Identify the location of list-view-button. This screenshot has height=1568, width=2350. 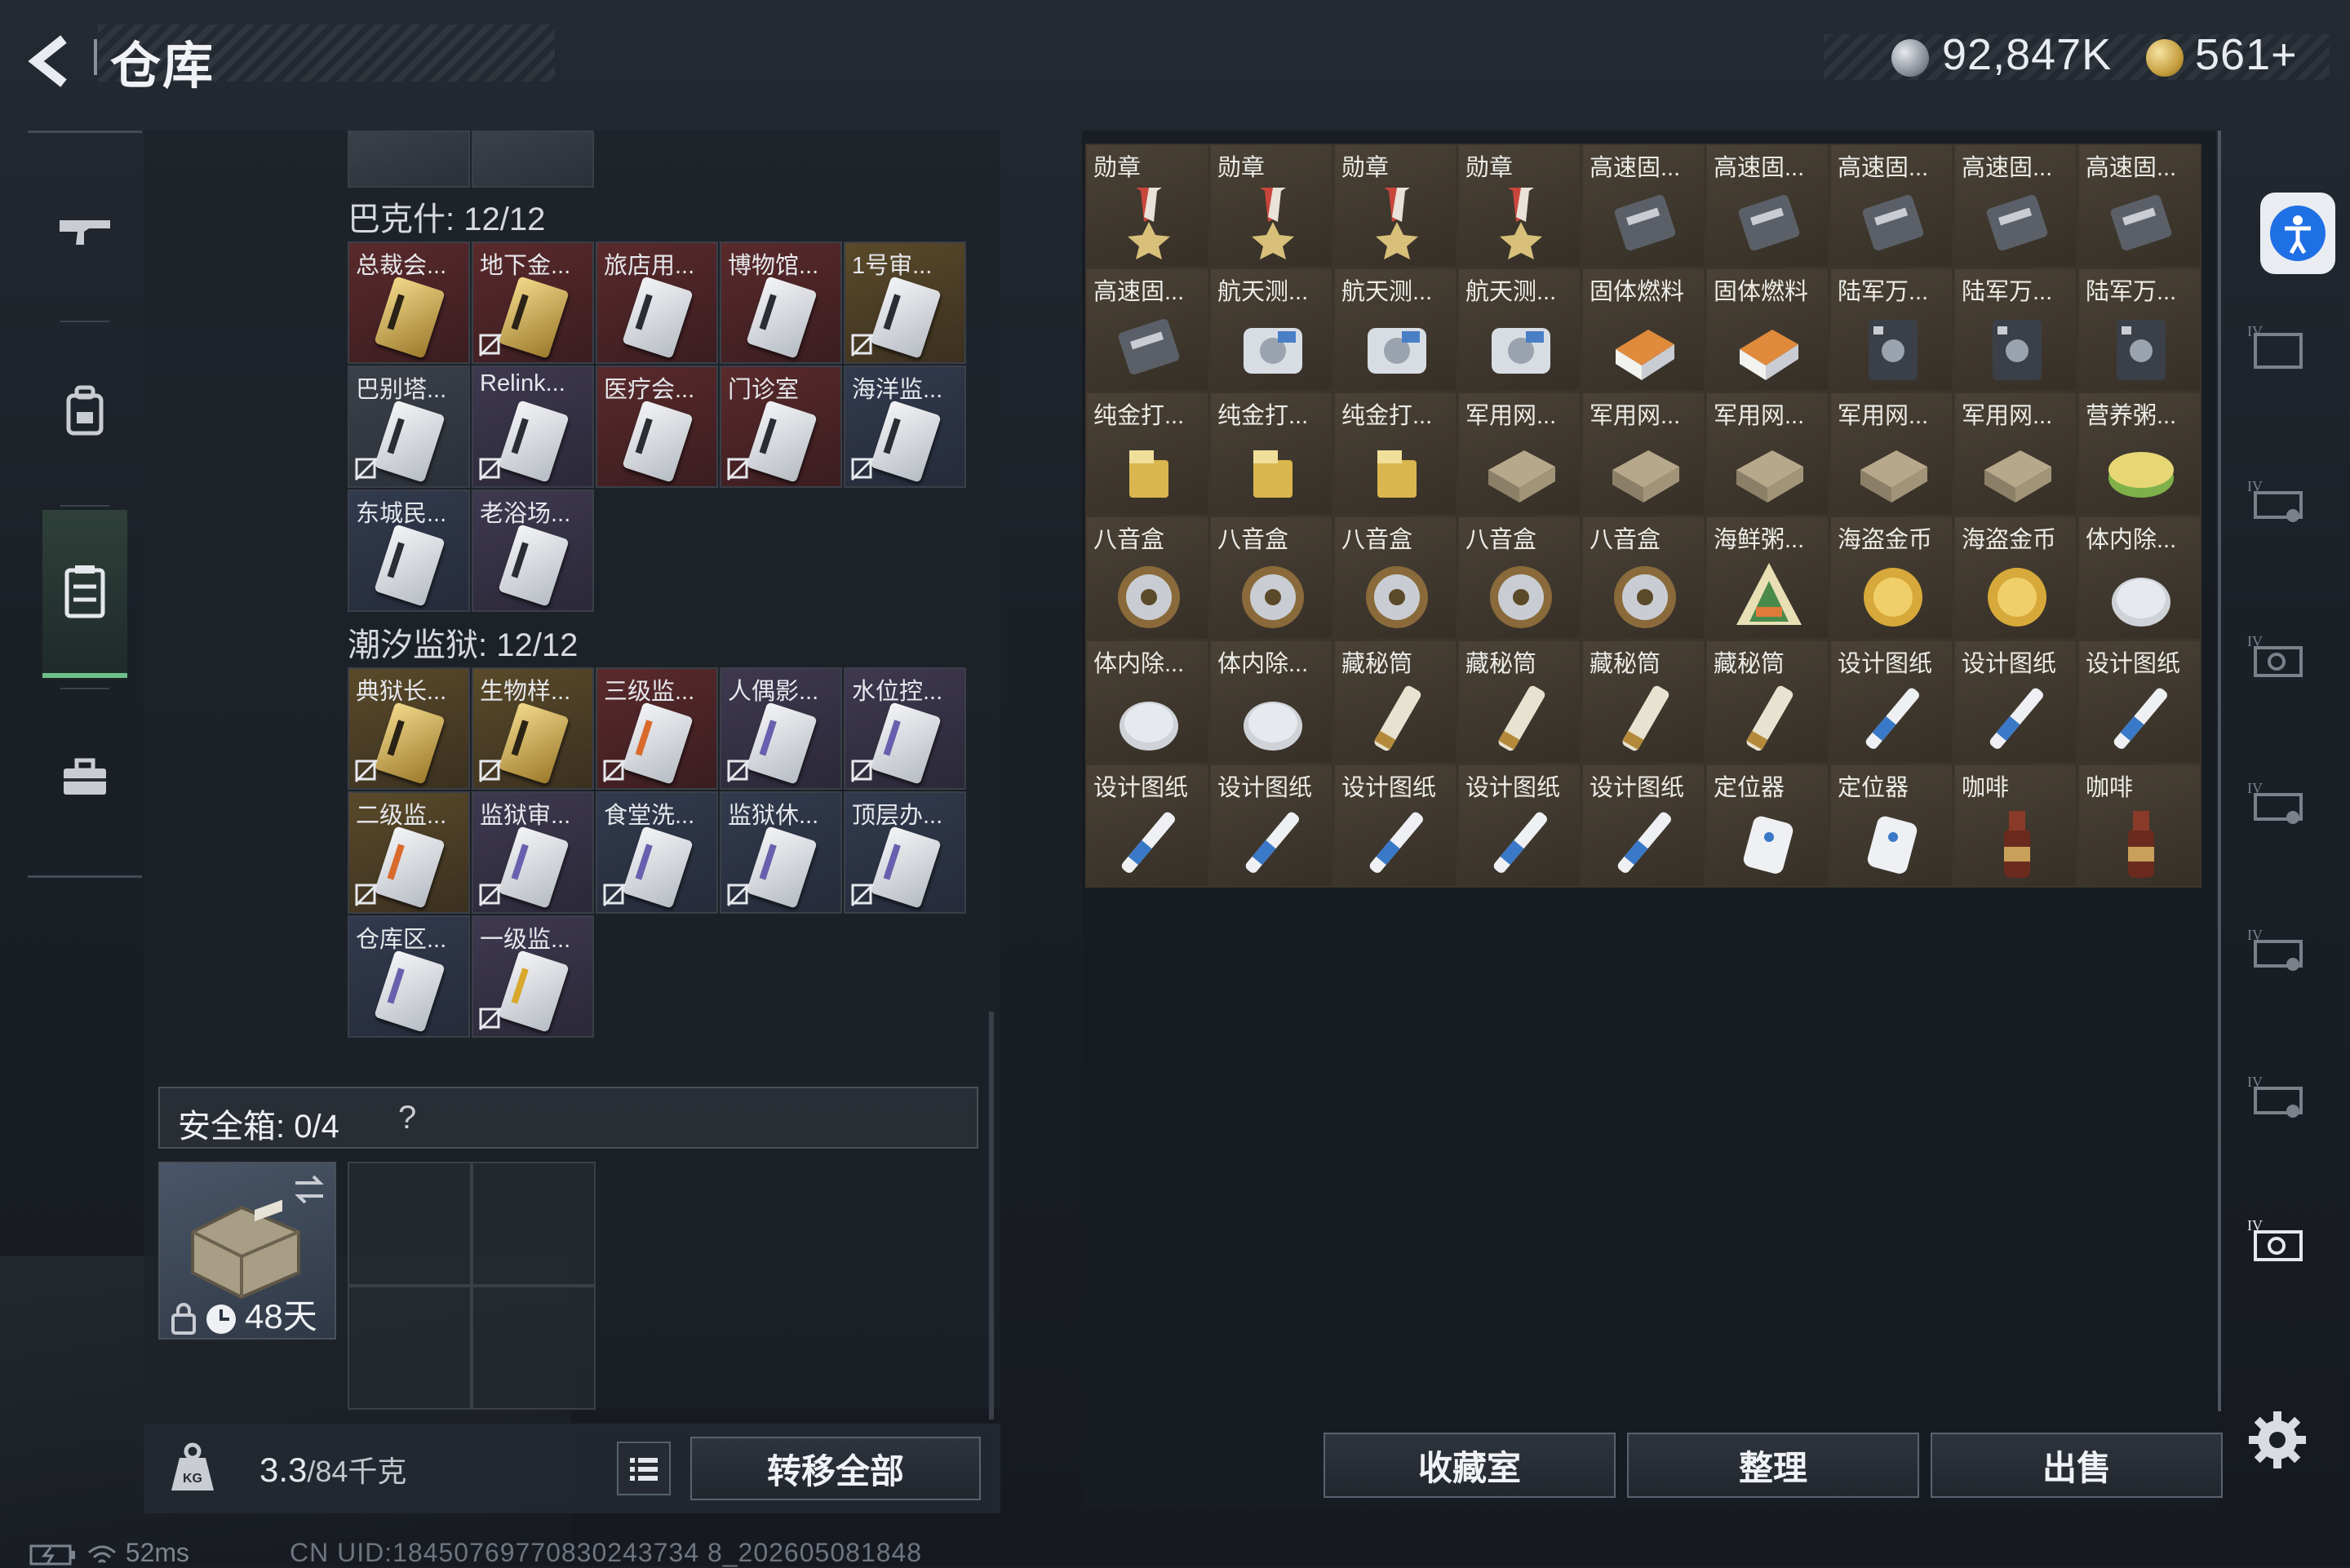
(644, 1468).